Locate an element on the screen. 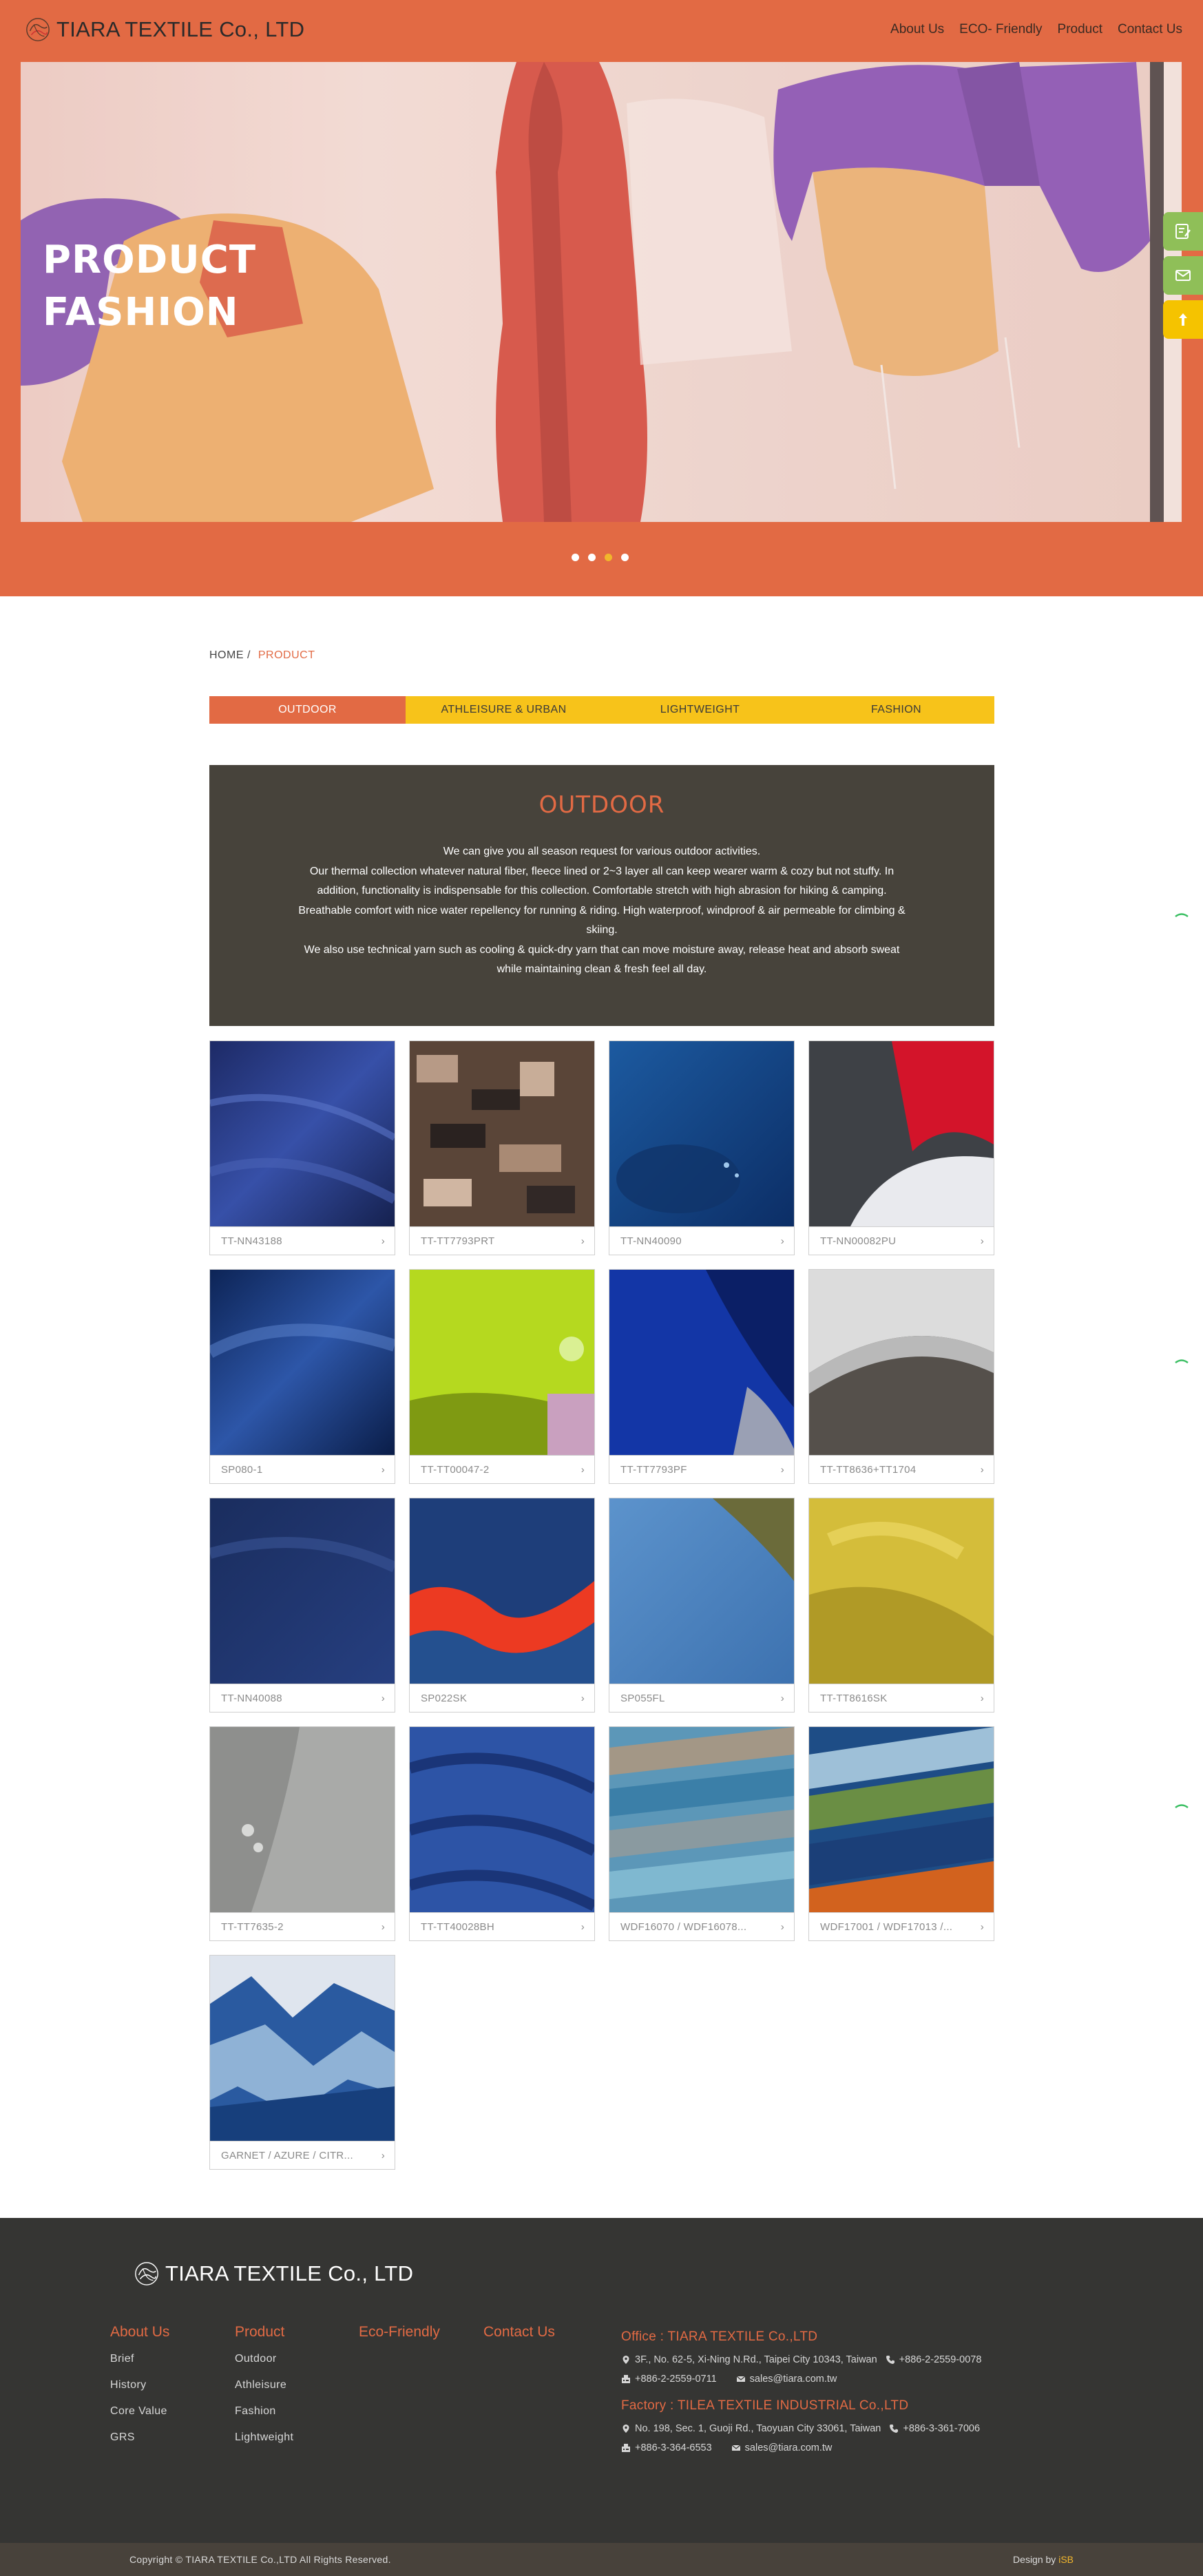  nav-product: Product is located at coordinates (1080, 29).